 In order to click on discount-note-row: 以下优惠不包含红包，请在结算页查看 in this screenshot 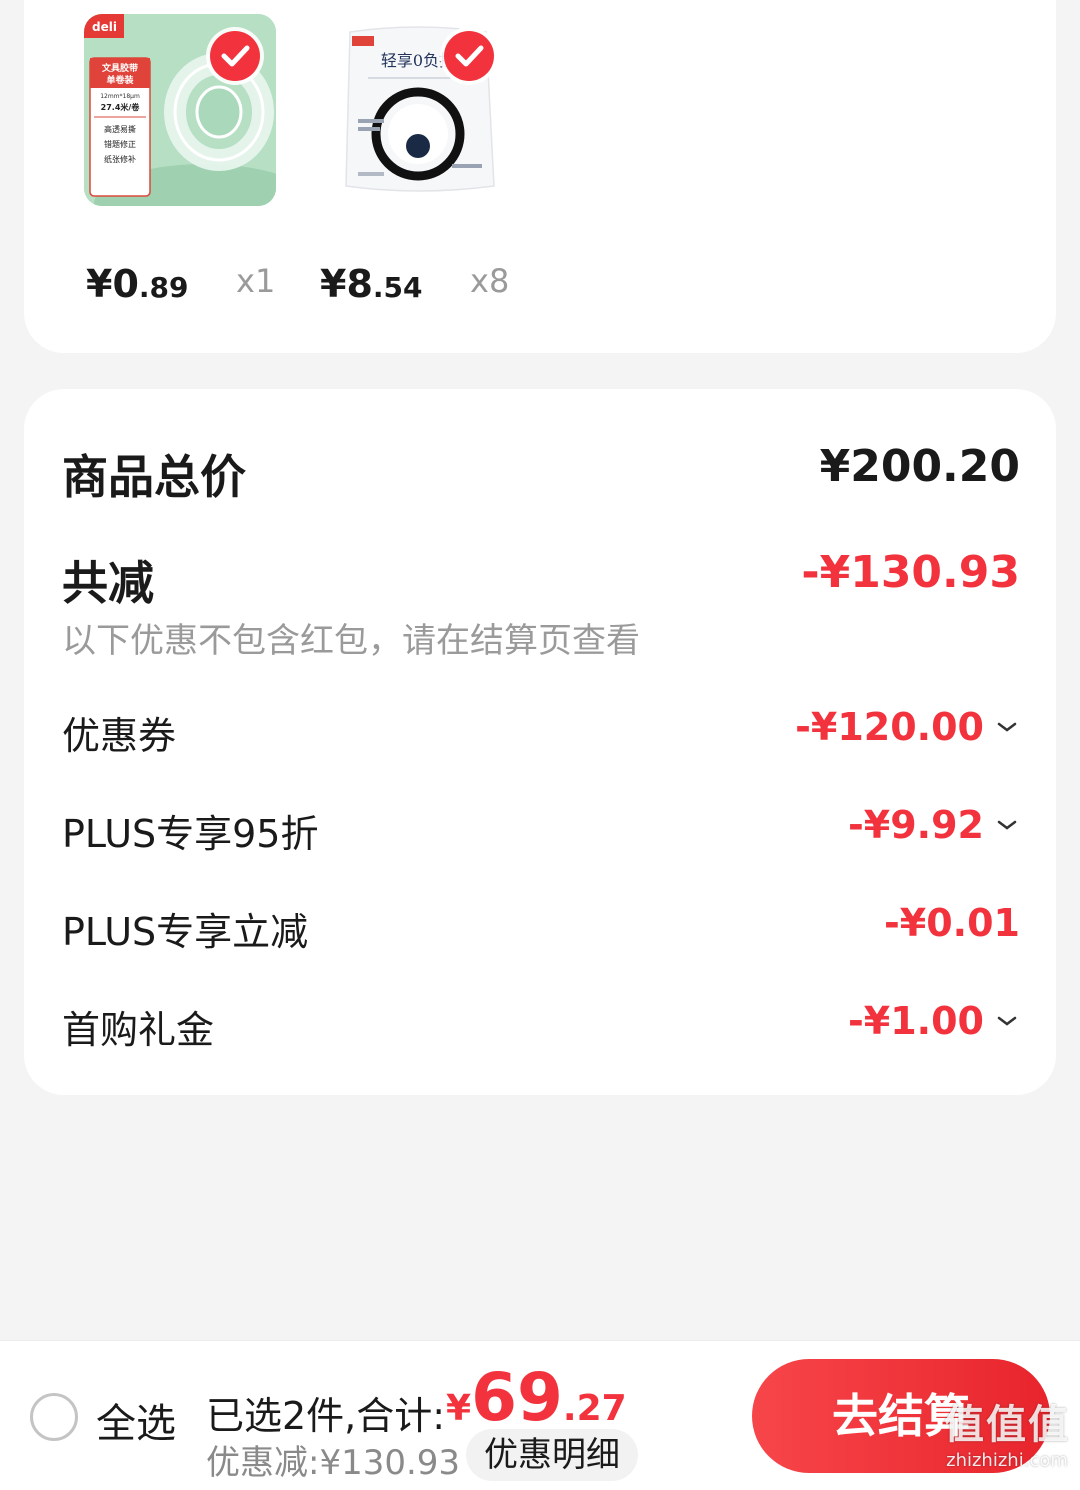, I will do `click(541, 637)`.